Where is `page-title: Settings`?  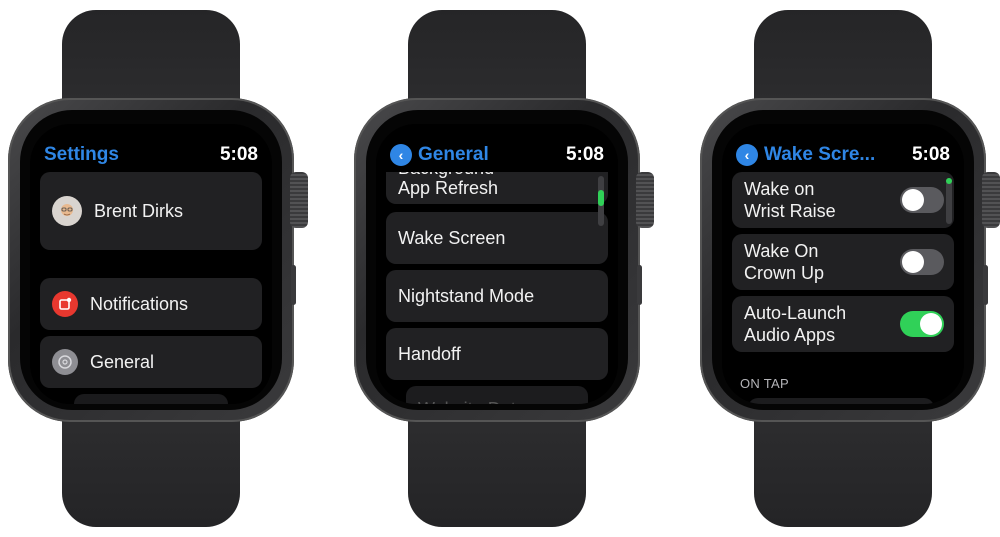 page-title: Settings is located at coordinates (81, 154).